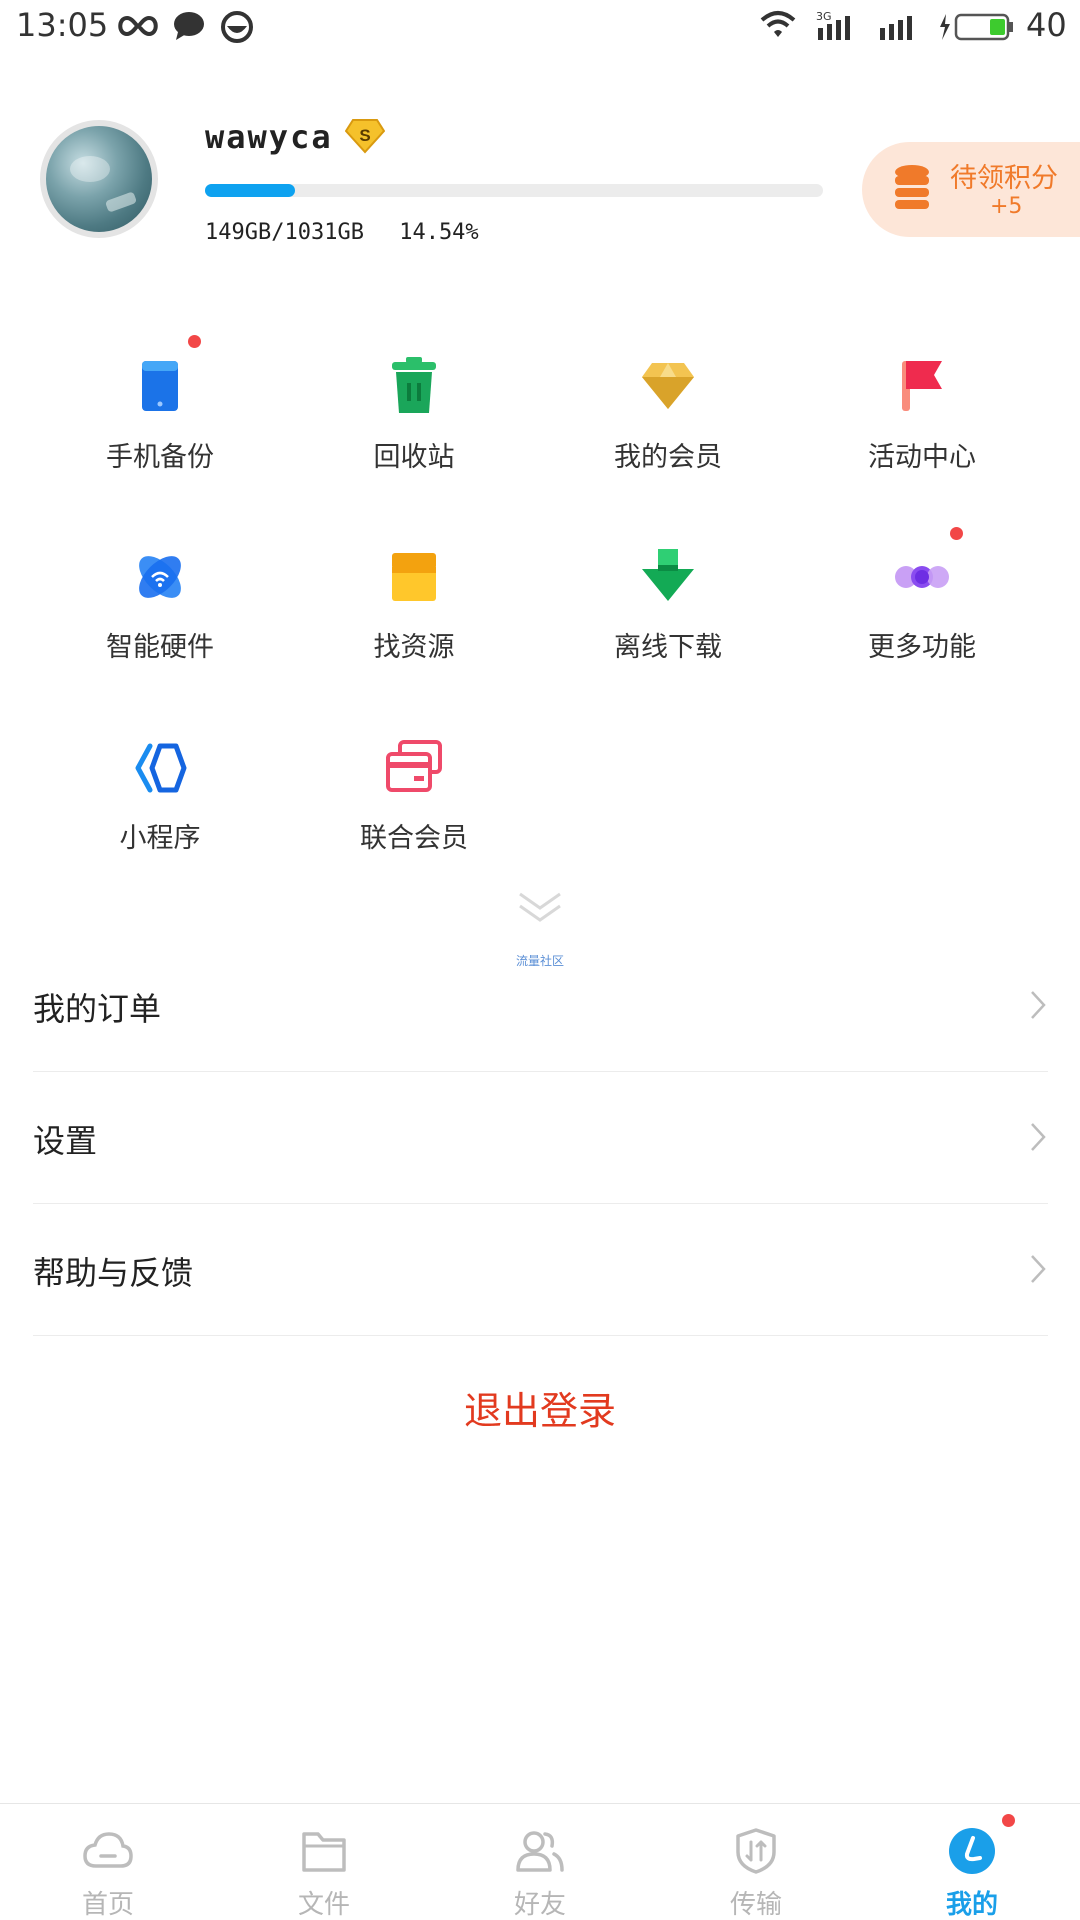 Image resolution: width=1080 pixels, height=1920 pixels. Describe the element at coordinates (922, 386) in the screenshot. I see `flag-icon` at that location.